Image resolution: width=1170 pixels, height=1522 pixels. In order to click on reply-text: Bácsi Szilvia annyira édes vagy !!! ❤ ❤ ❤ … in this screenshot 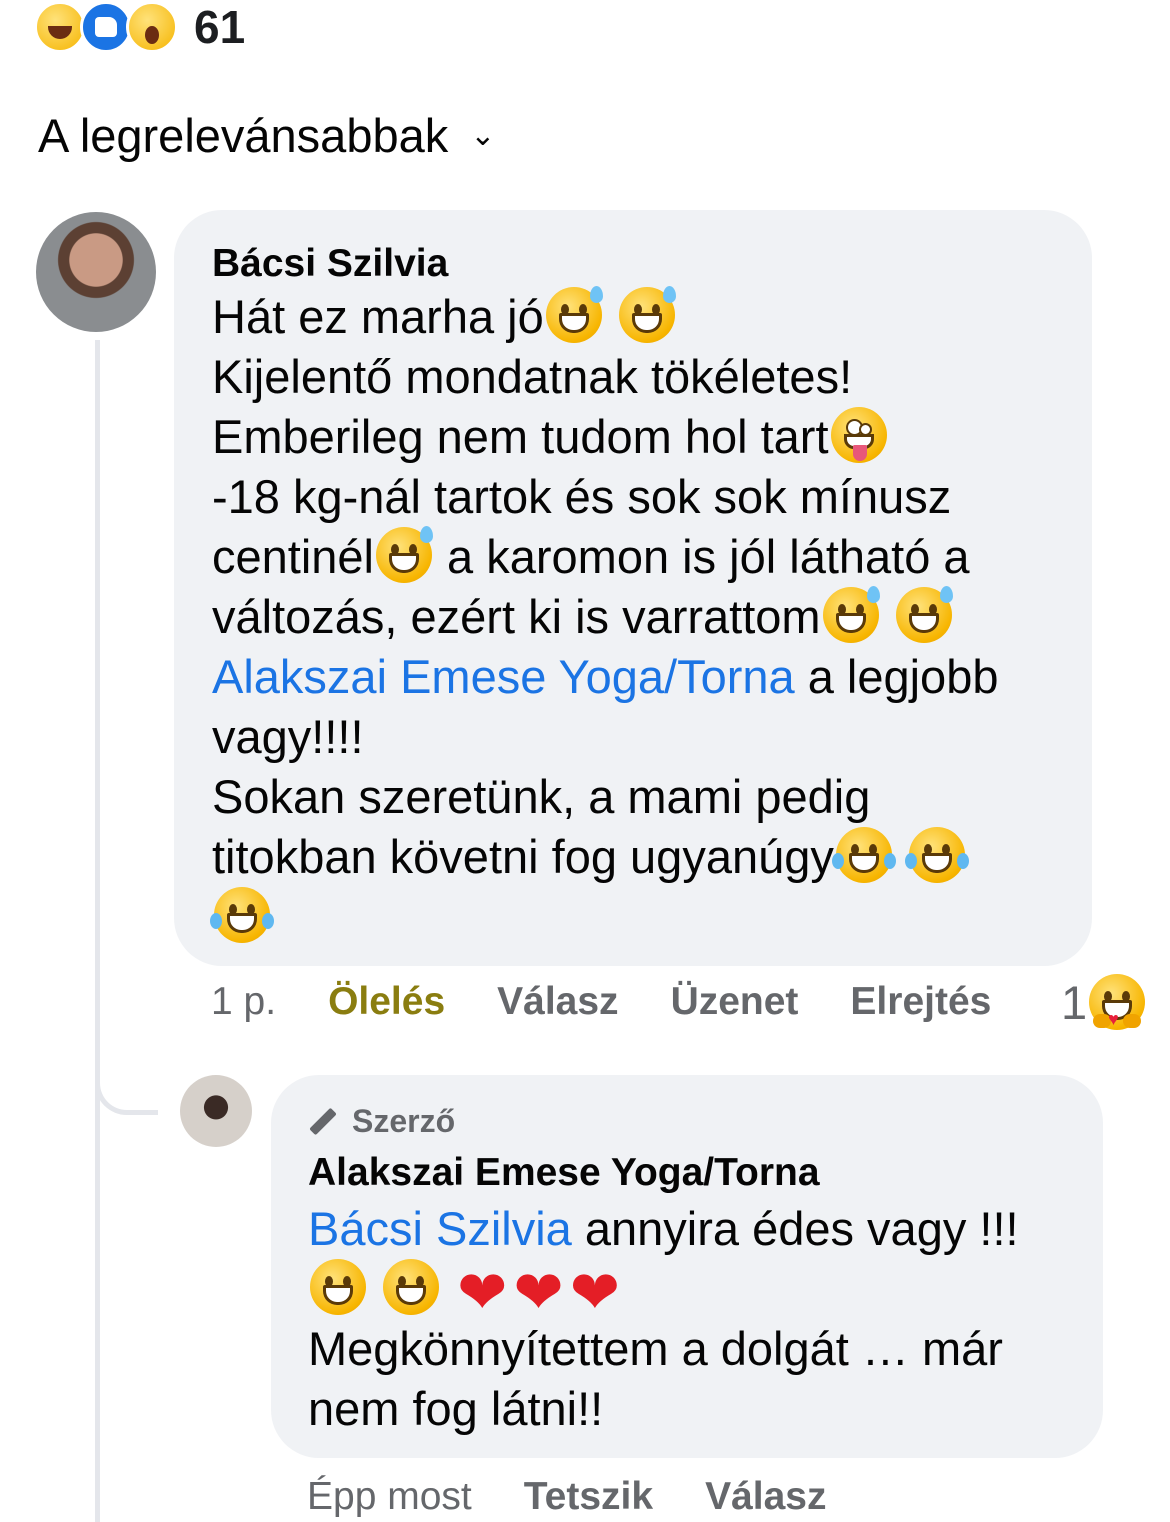, I will do `click(663, 1318)`.